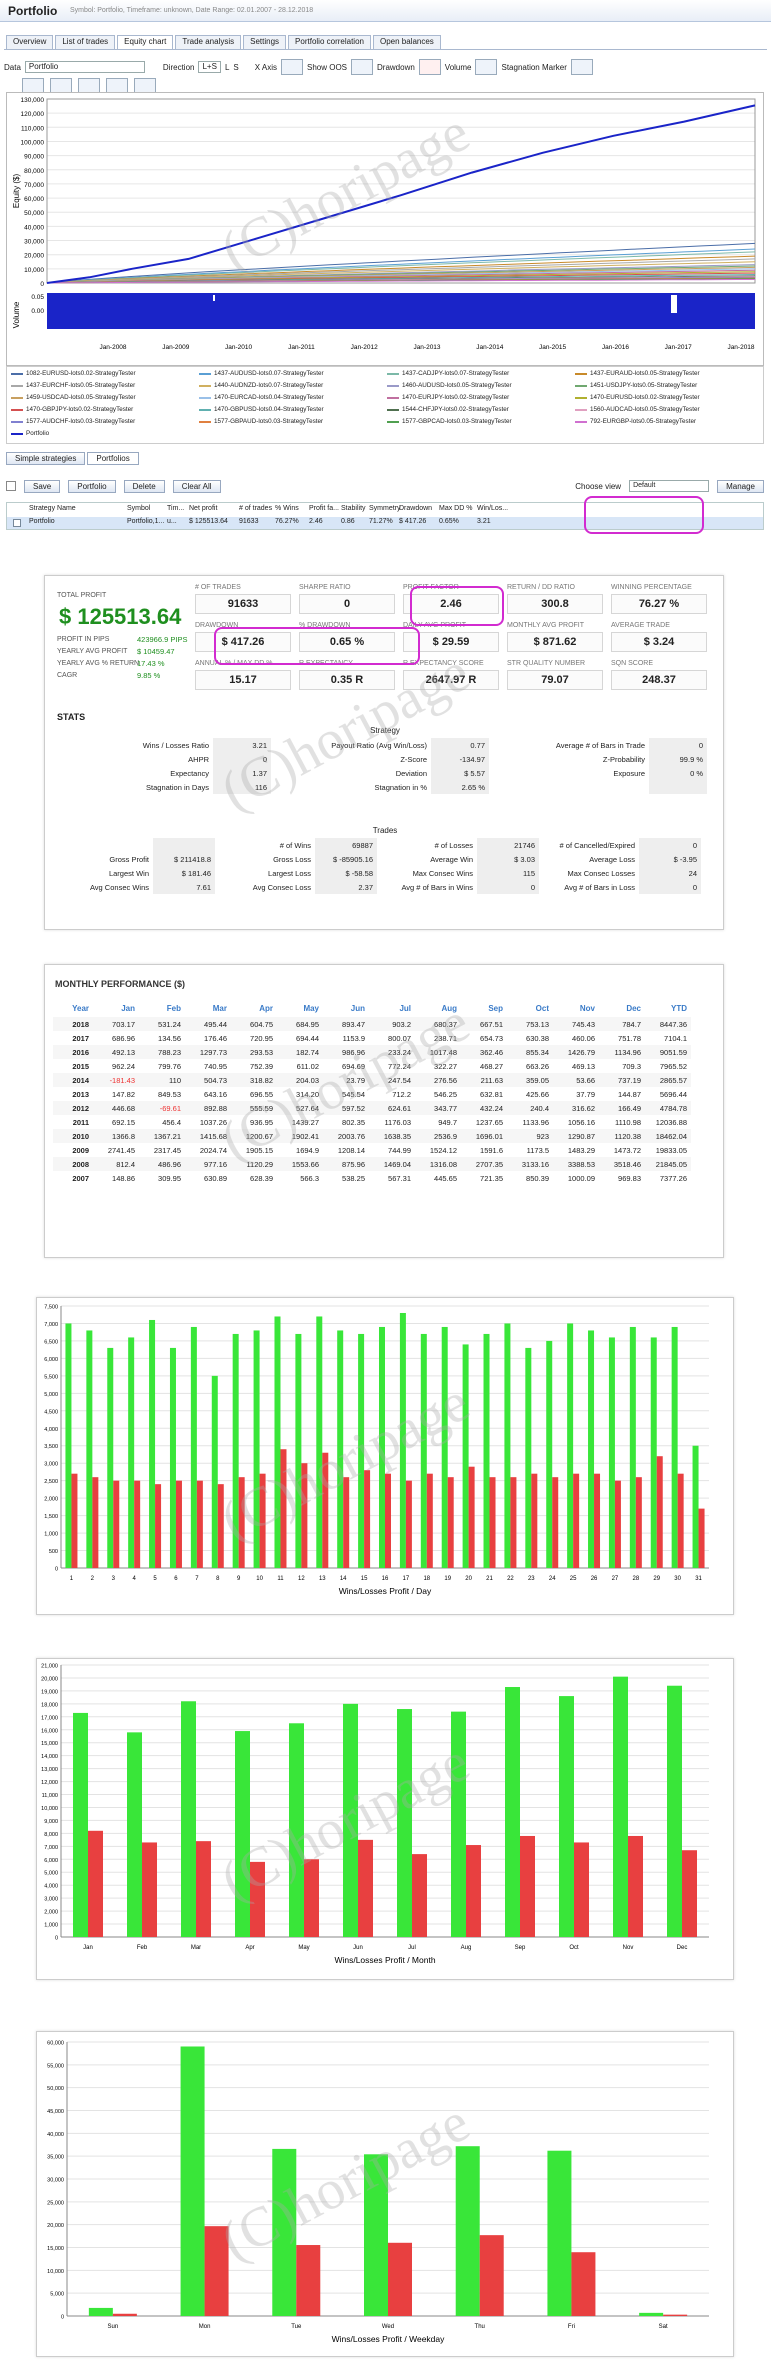 The image size is (771, 2364). Describe the element at coordinates (484, 1008) in the screenshot. I see `monthly-header: Sep` at that location.